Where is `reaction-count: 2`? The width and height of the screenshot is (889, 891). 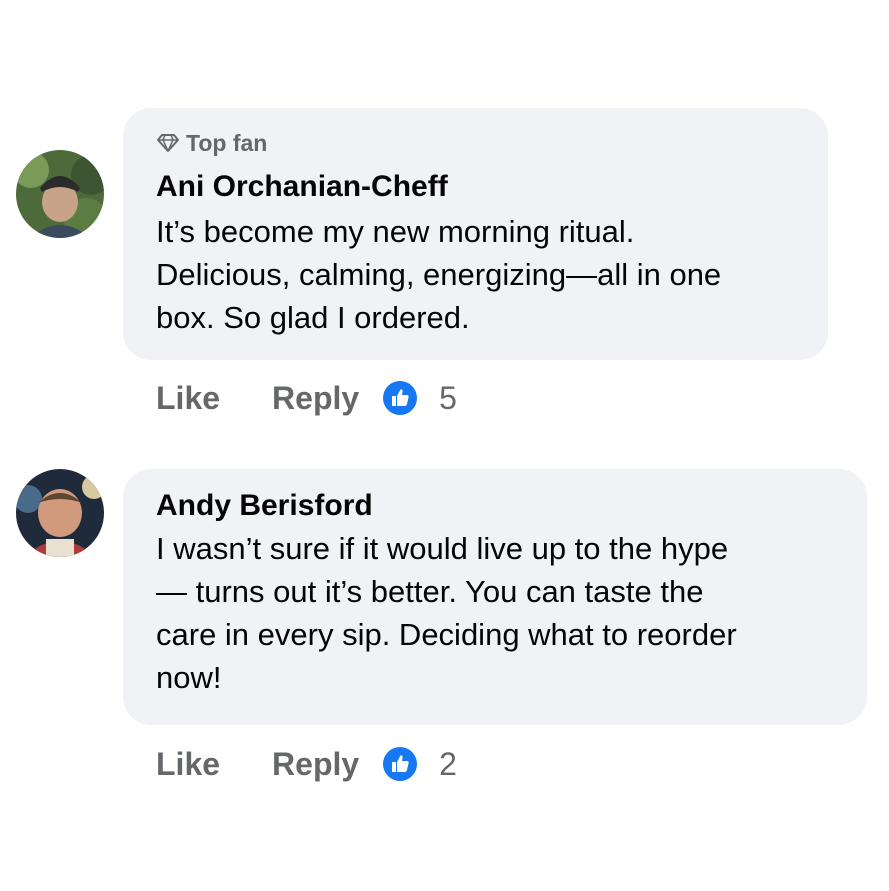
reaction-count: 2 is located at coordinates (448, 764).